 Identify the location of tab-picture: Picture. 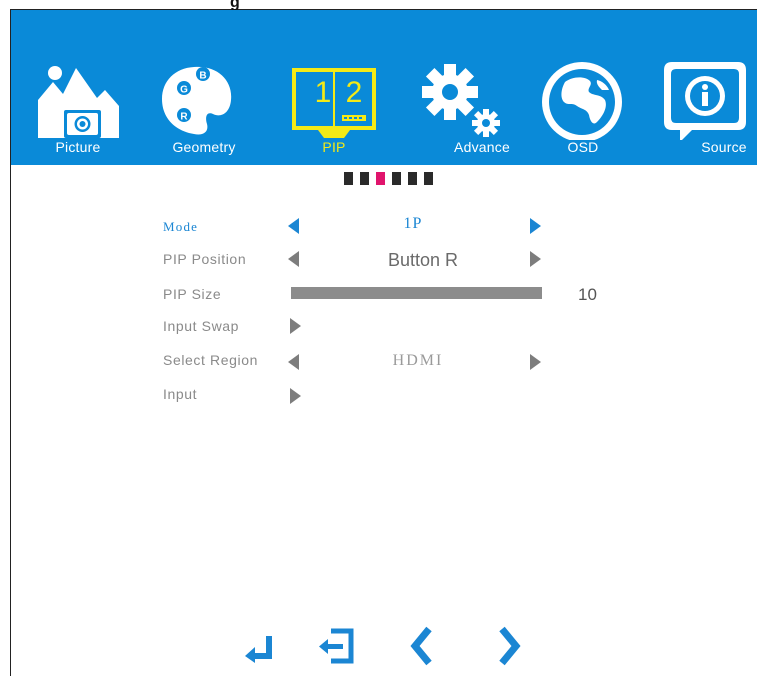
(81, 87).